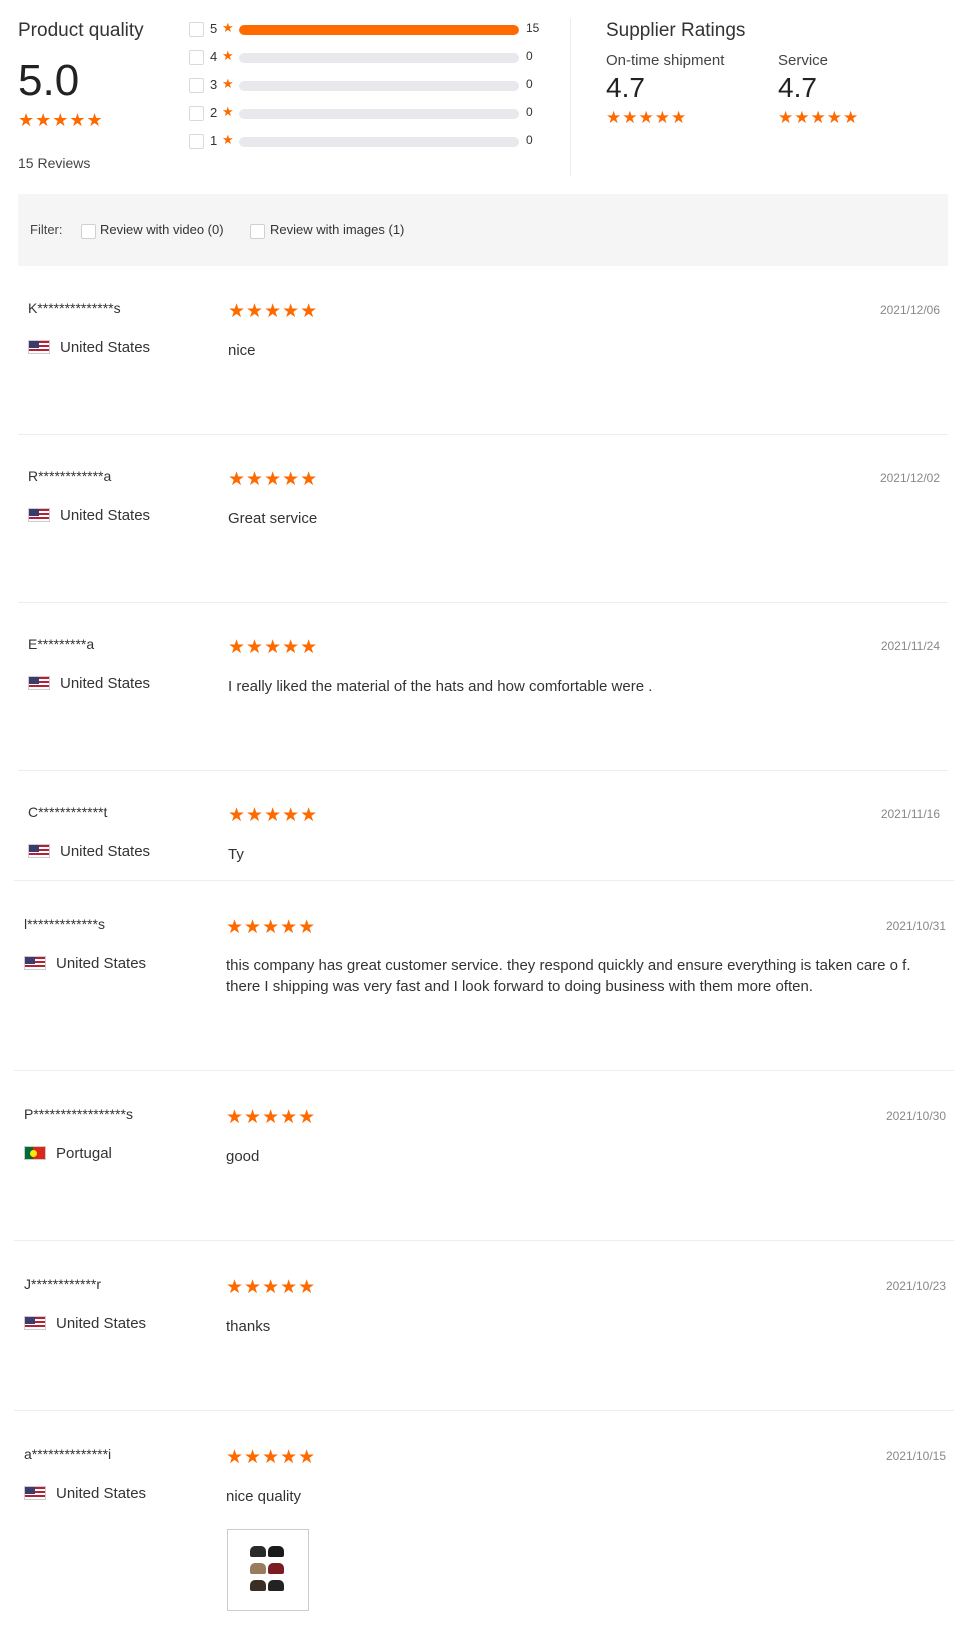 This screenshot has height=1641, width=964. What do you see at coordinates (909, 310) in the screenshot?
I see `review-date: 2021/12/06` at bounding box center [909, 310].